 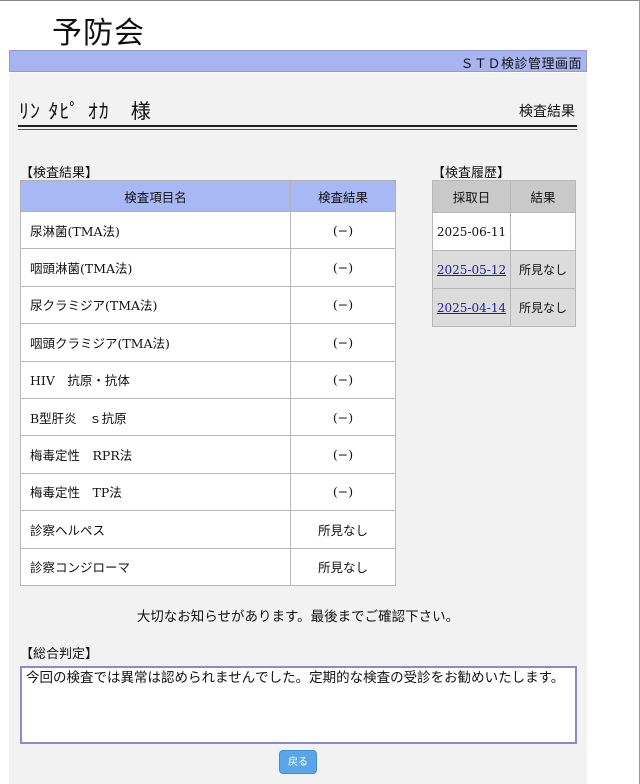 What do you see at coordinates (59, 654) in the screenshot?
I see `judgment-section-label: 【総合判定】` at bounding box center [59, 654].